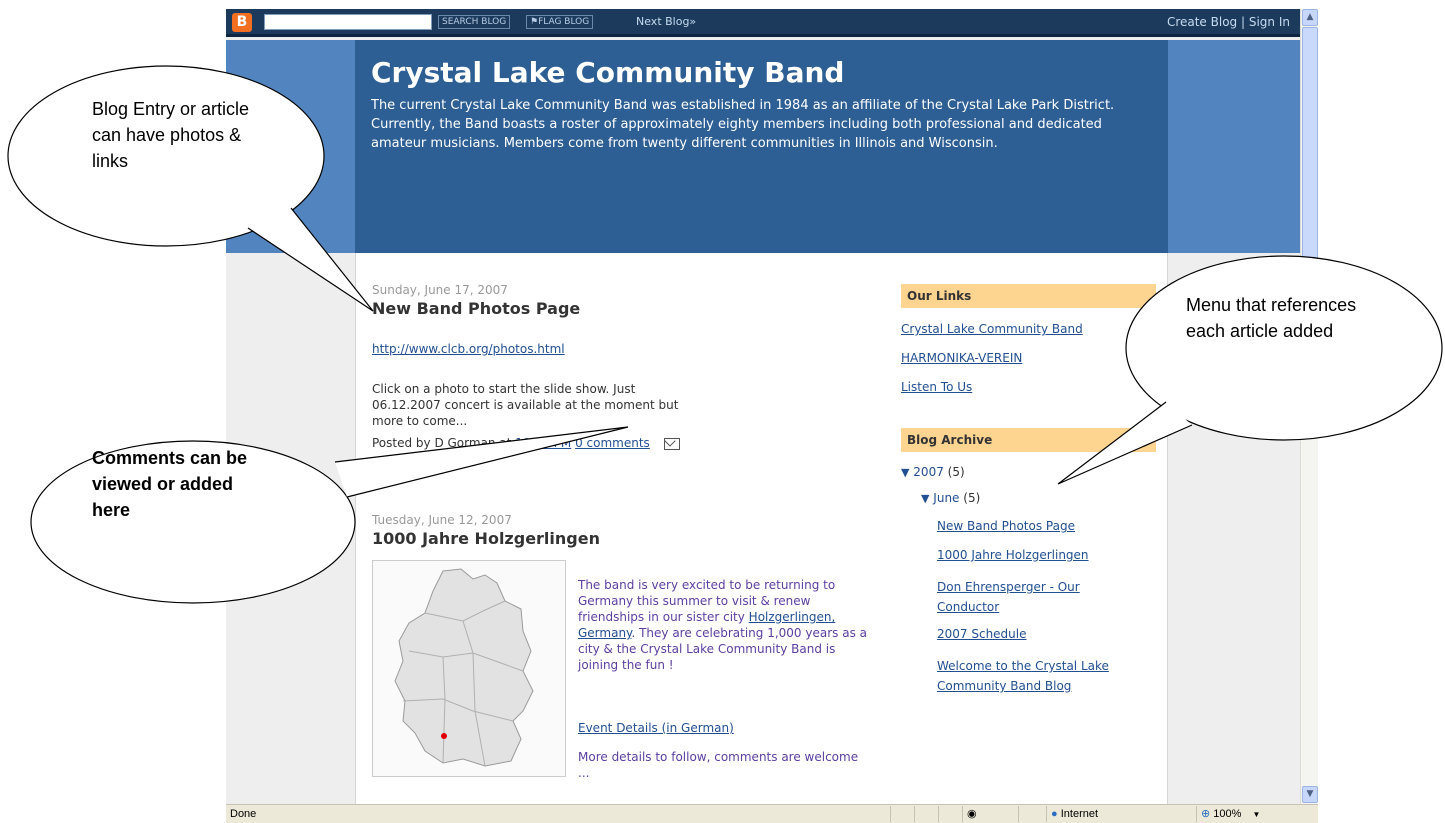 The width and height of the screenshot is (1445, 823). I want to click on callout-comments-text: Comments can be viewed or added here, so click(170, 484).